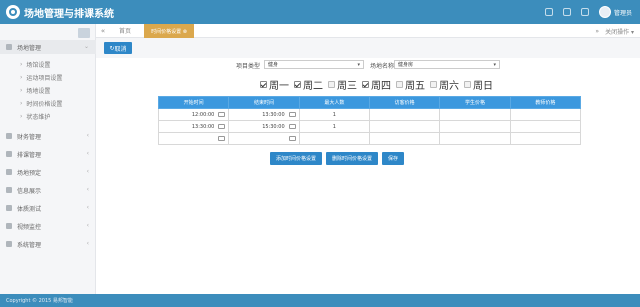 This screenshot has width=640, height=307. Describe the element at coordinates (623, 12) in the screenshot. I see `username: 管理员` at that location.